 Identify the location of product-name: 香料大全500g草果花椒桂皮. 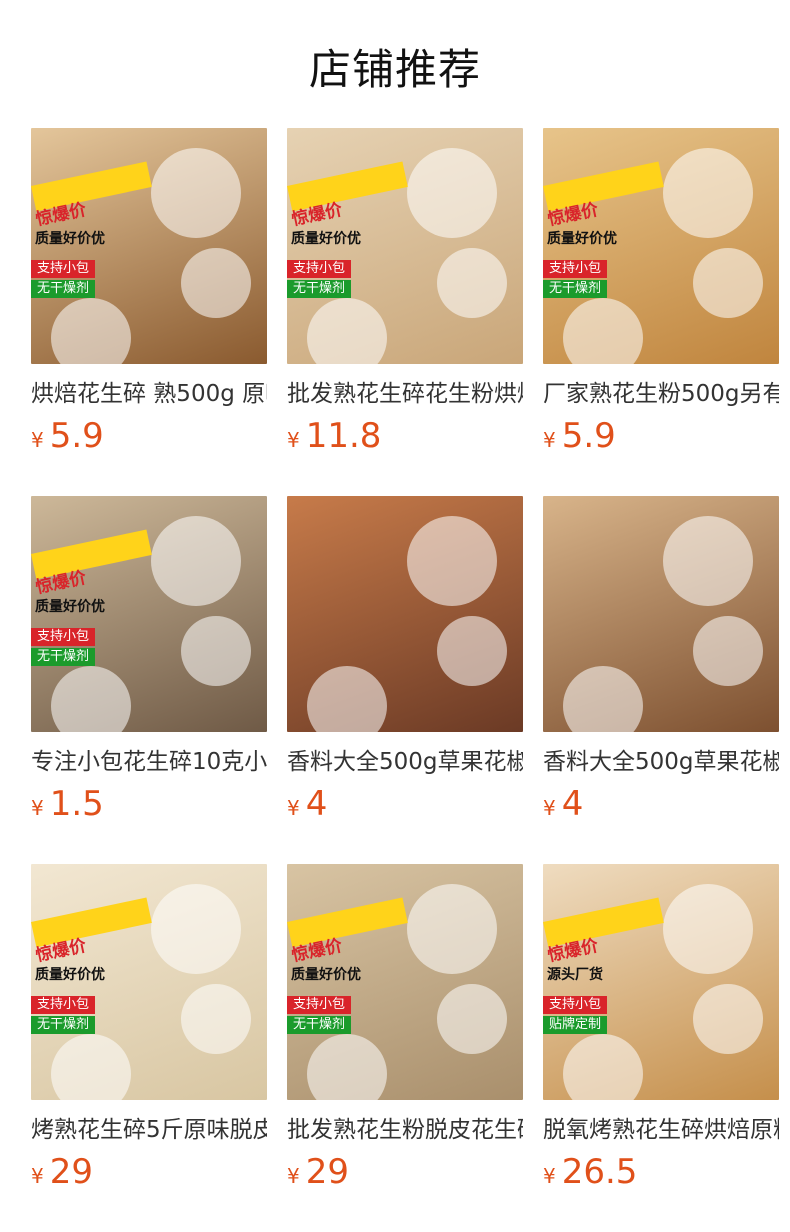
(661, 762).